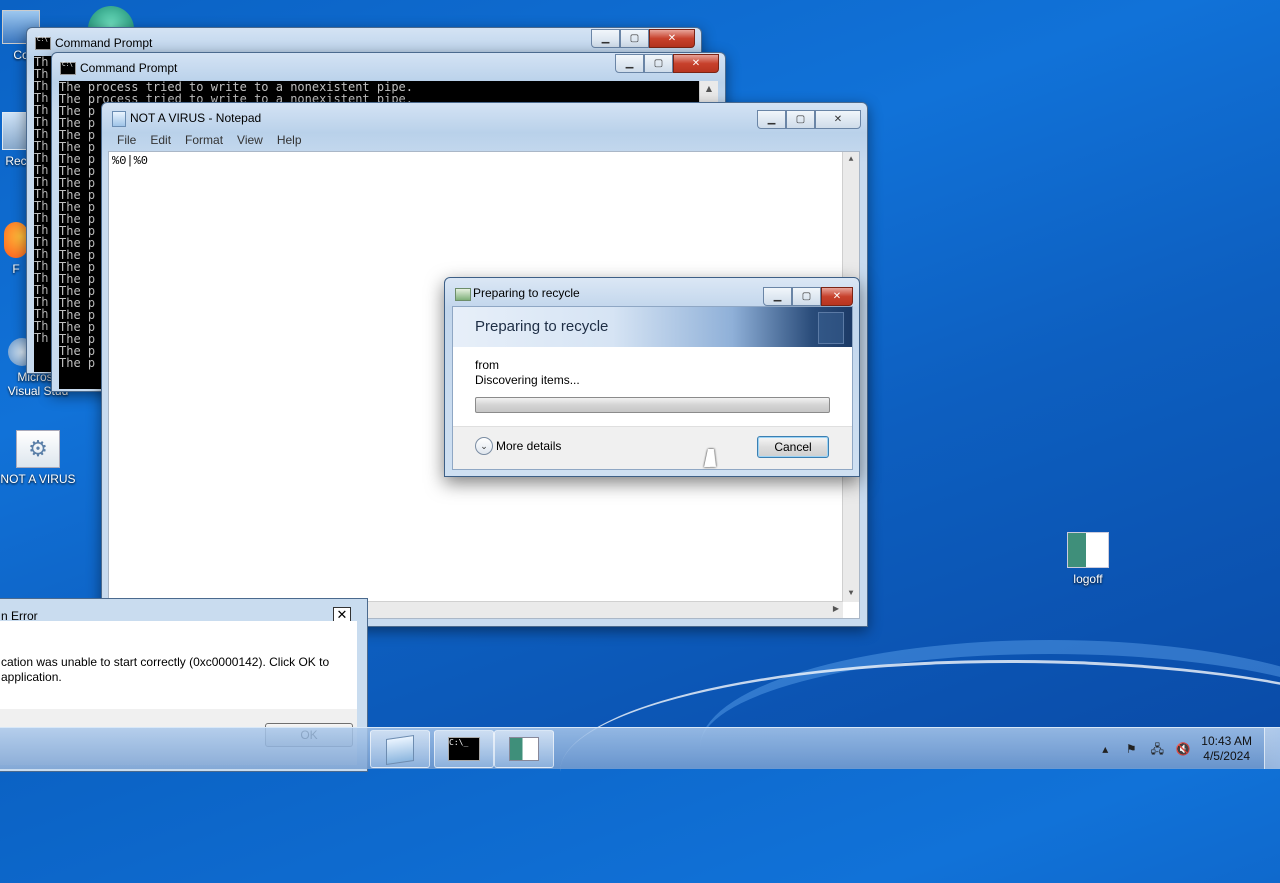 The width and height of the screenshot is (1280, 883). I want to click on recycle-dialog-icon, so click(463, 294).